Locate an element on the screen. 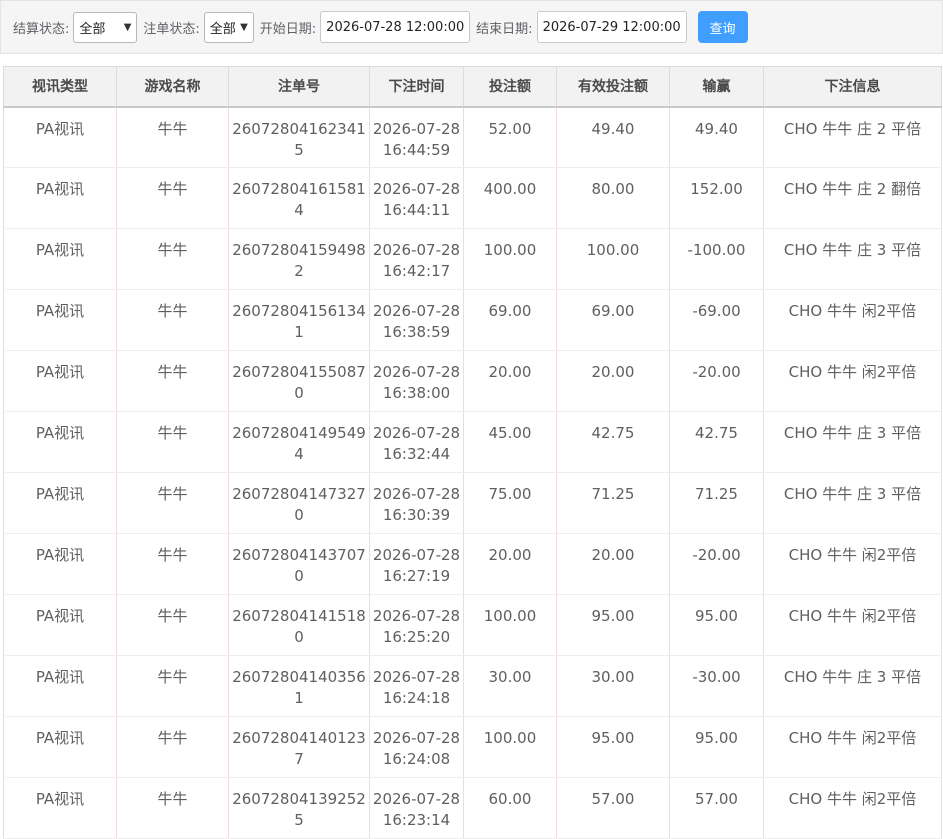 This screenshot has height=839, width=943. cell-order-number: 260728041623415 is located at coordinates (299, 137).